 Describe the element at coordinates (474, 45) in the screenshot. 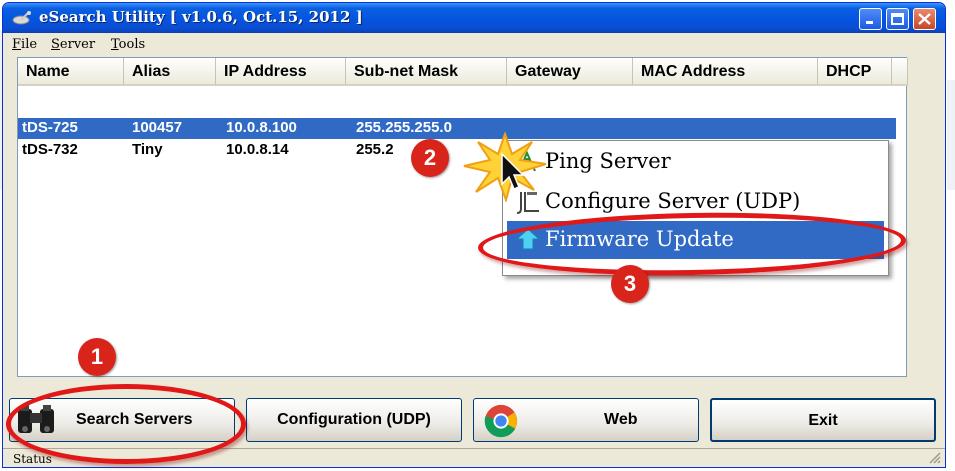

I see `menu-bar: File Server Tools` at that location.